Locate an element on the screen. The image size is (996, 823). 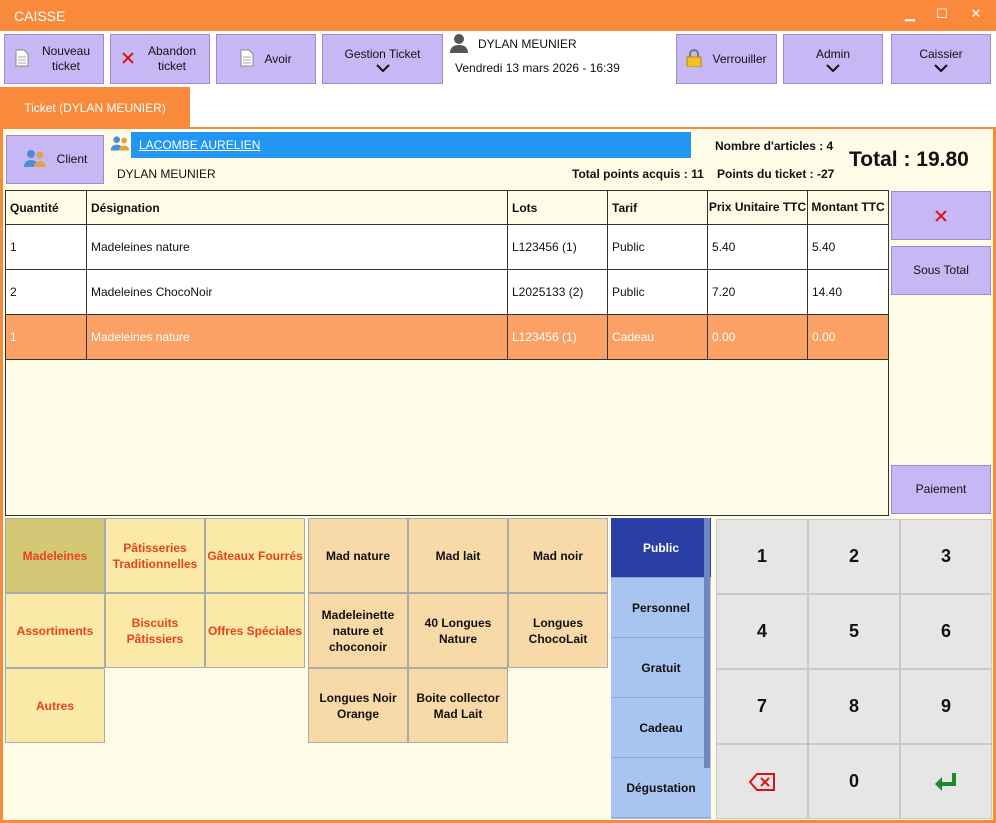
cell-montant: 5.40 is located at coordinates (824, 247).